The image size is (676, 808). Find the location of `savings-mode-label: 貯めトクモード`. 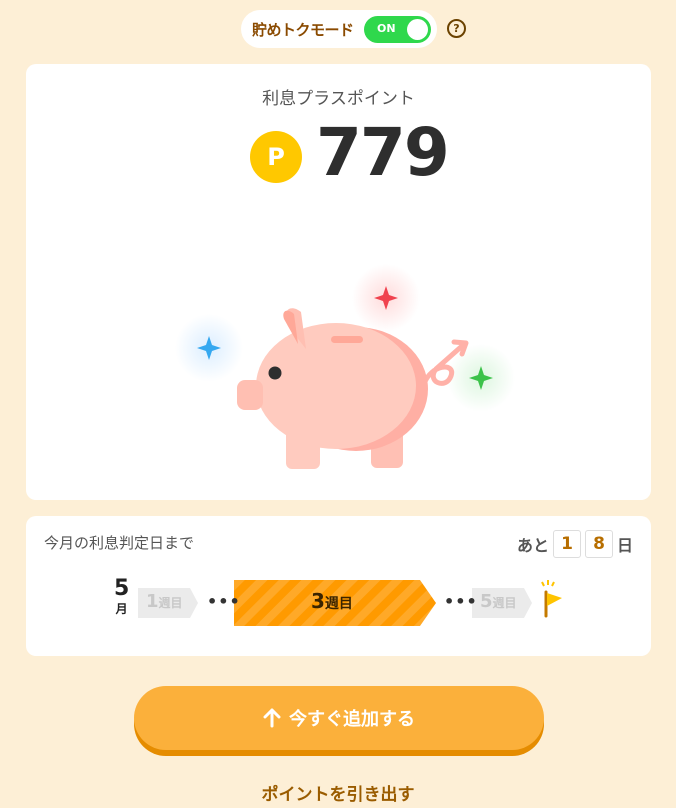

savings-mode-label: 貯めトクモード is located at coordinates (303, 29).